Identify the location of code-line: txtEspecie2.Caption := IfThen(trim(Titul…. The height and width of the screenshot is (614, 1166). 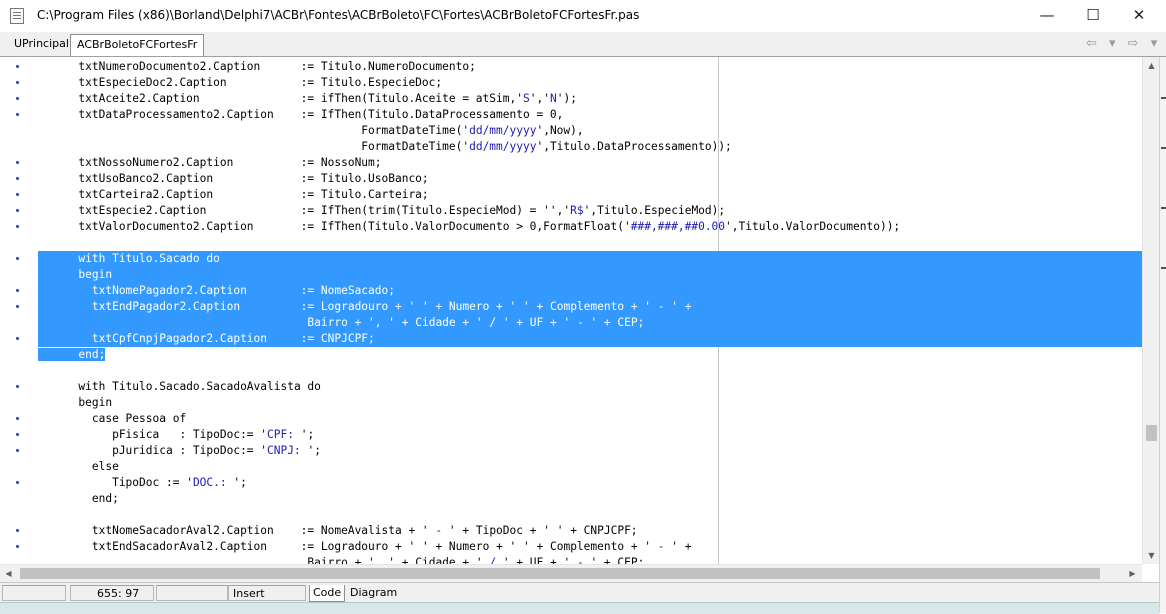
(590, 211).